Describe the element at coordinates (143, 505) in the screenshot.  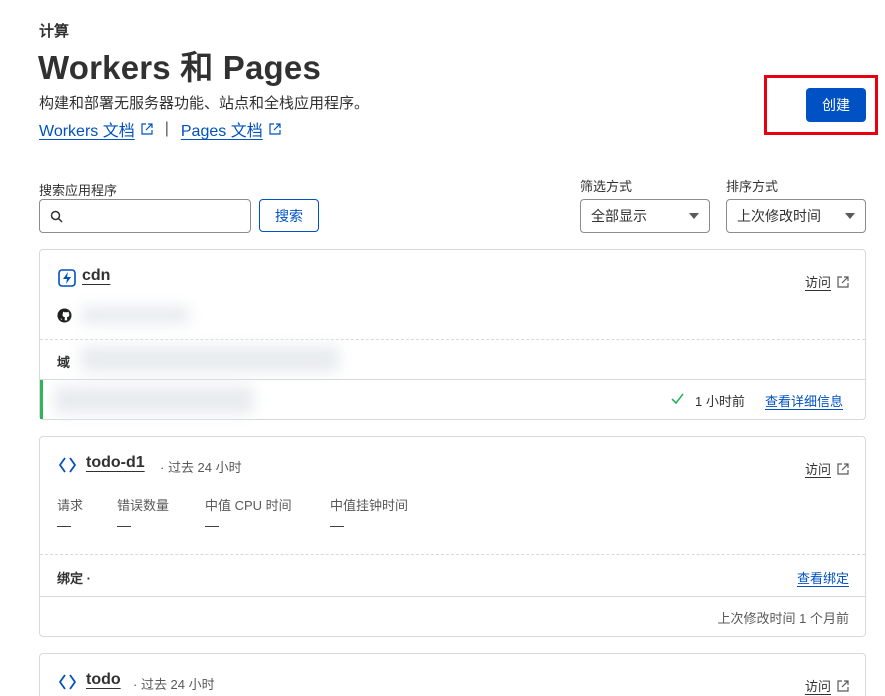
I see `metric-label: 错误数量` at that location.